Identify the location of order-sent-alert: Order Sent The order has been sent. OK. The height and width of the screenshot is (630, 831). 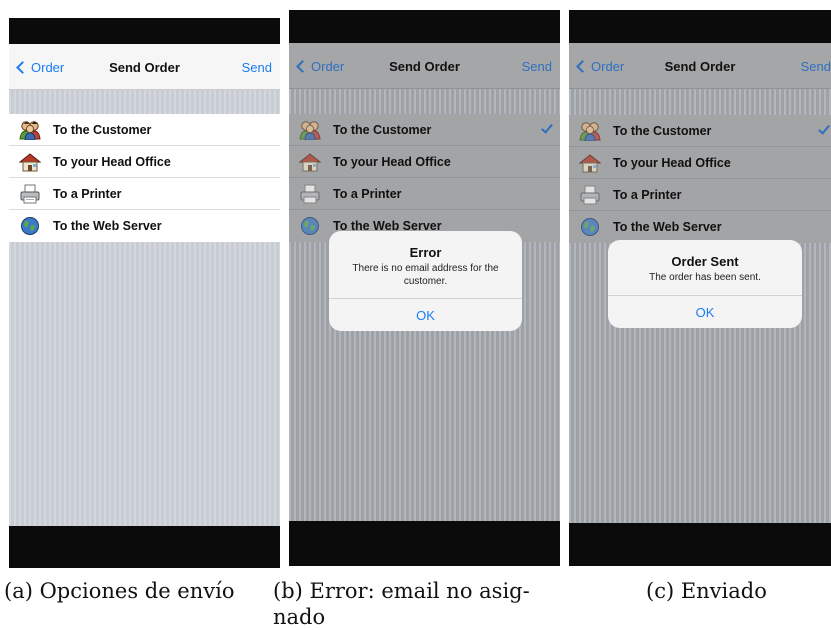
(705, 284).